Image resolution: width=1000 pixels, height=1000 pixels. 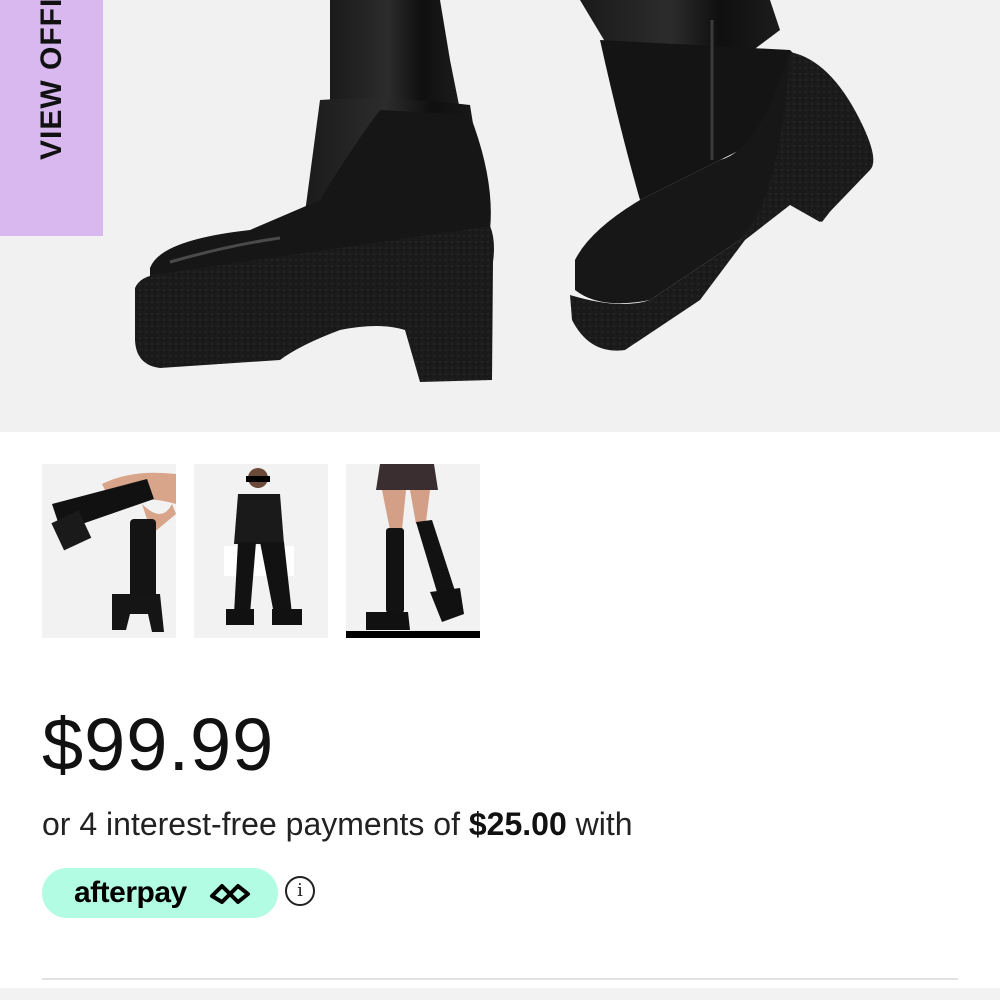 I want to click on bottom-strip, so click(x=500, y=994).